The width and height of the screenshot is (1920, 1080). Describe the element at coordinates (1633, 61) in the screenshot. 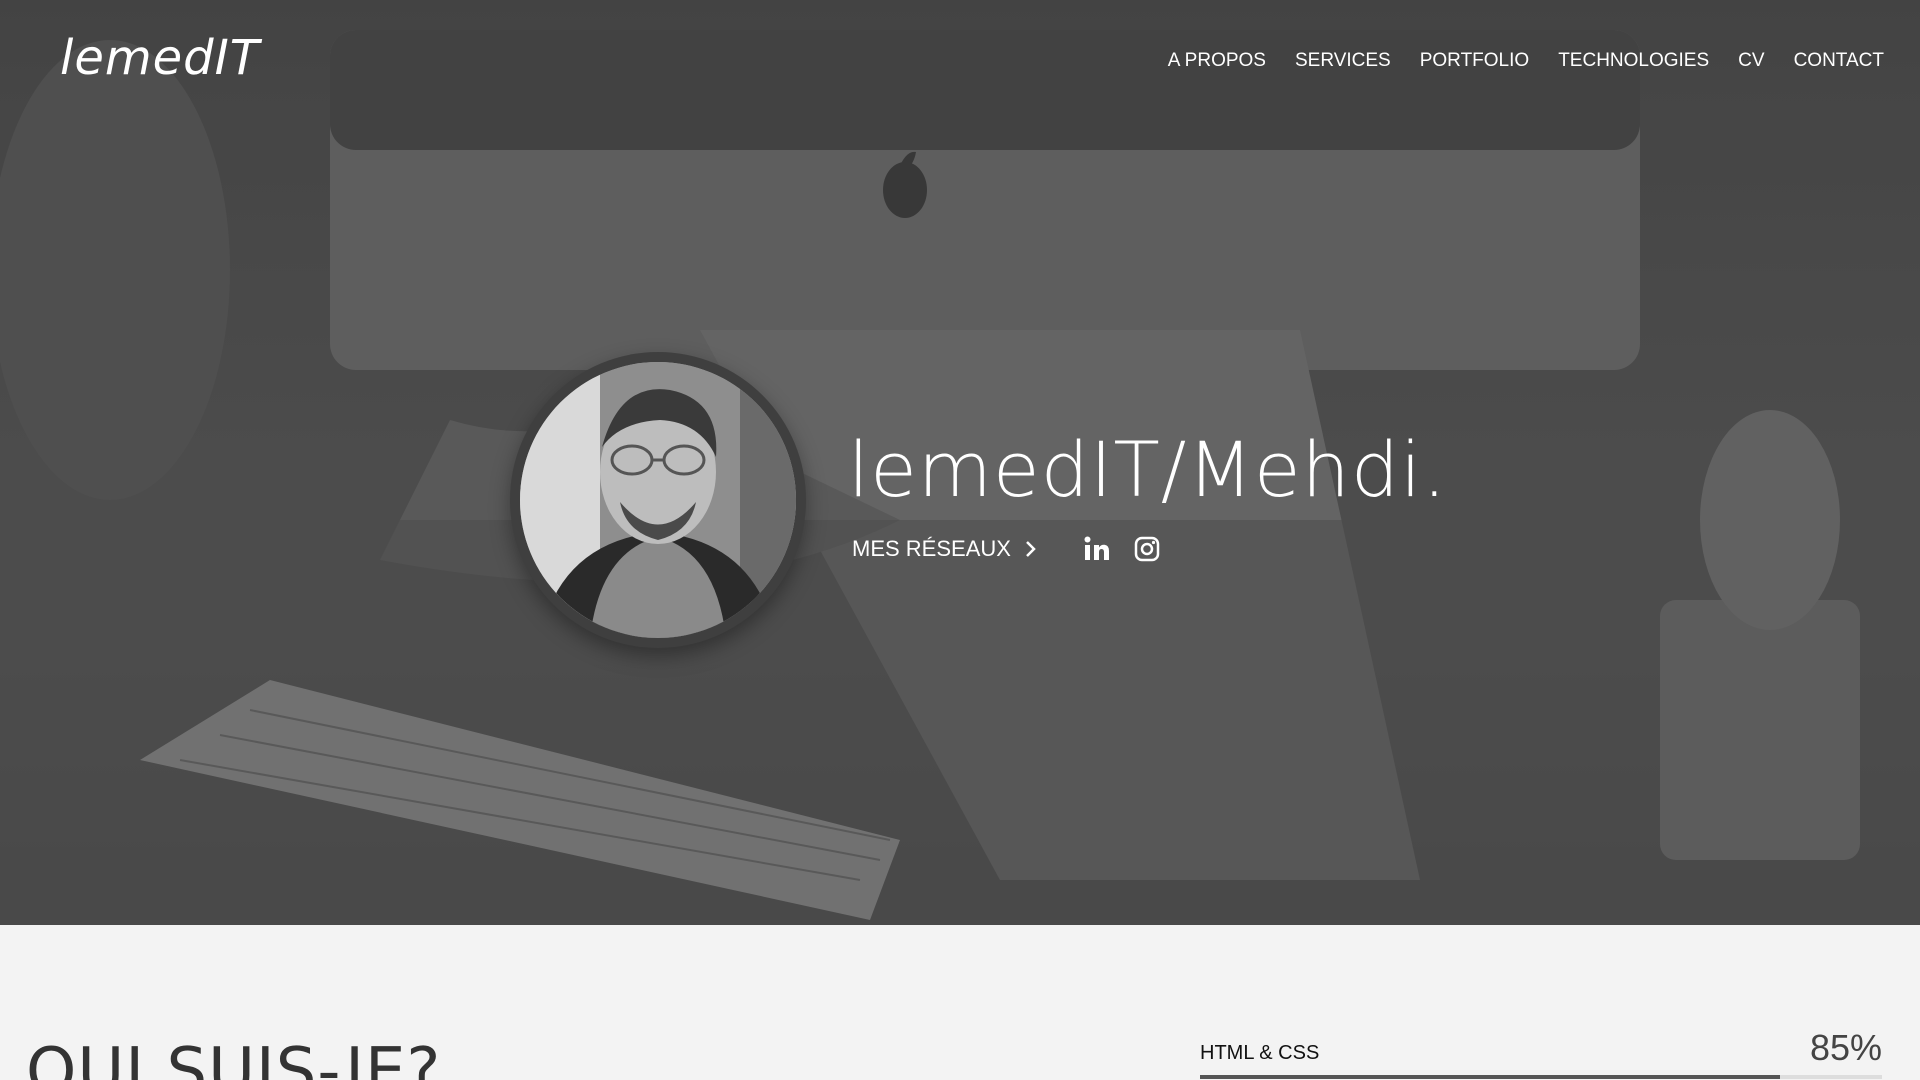

I see `nav-link-technologies: TECHNOLOGIES` at that location.